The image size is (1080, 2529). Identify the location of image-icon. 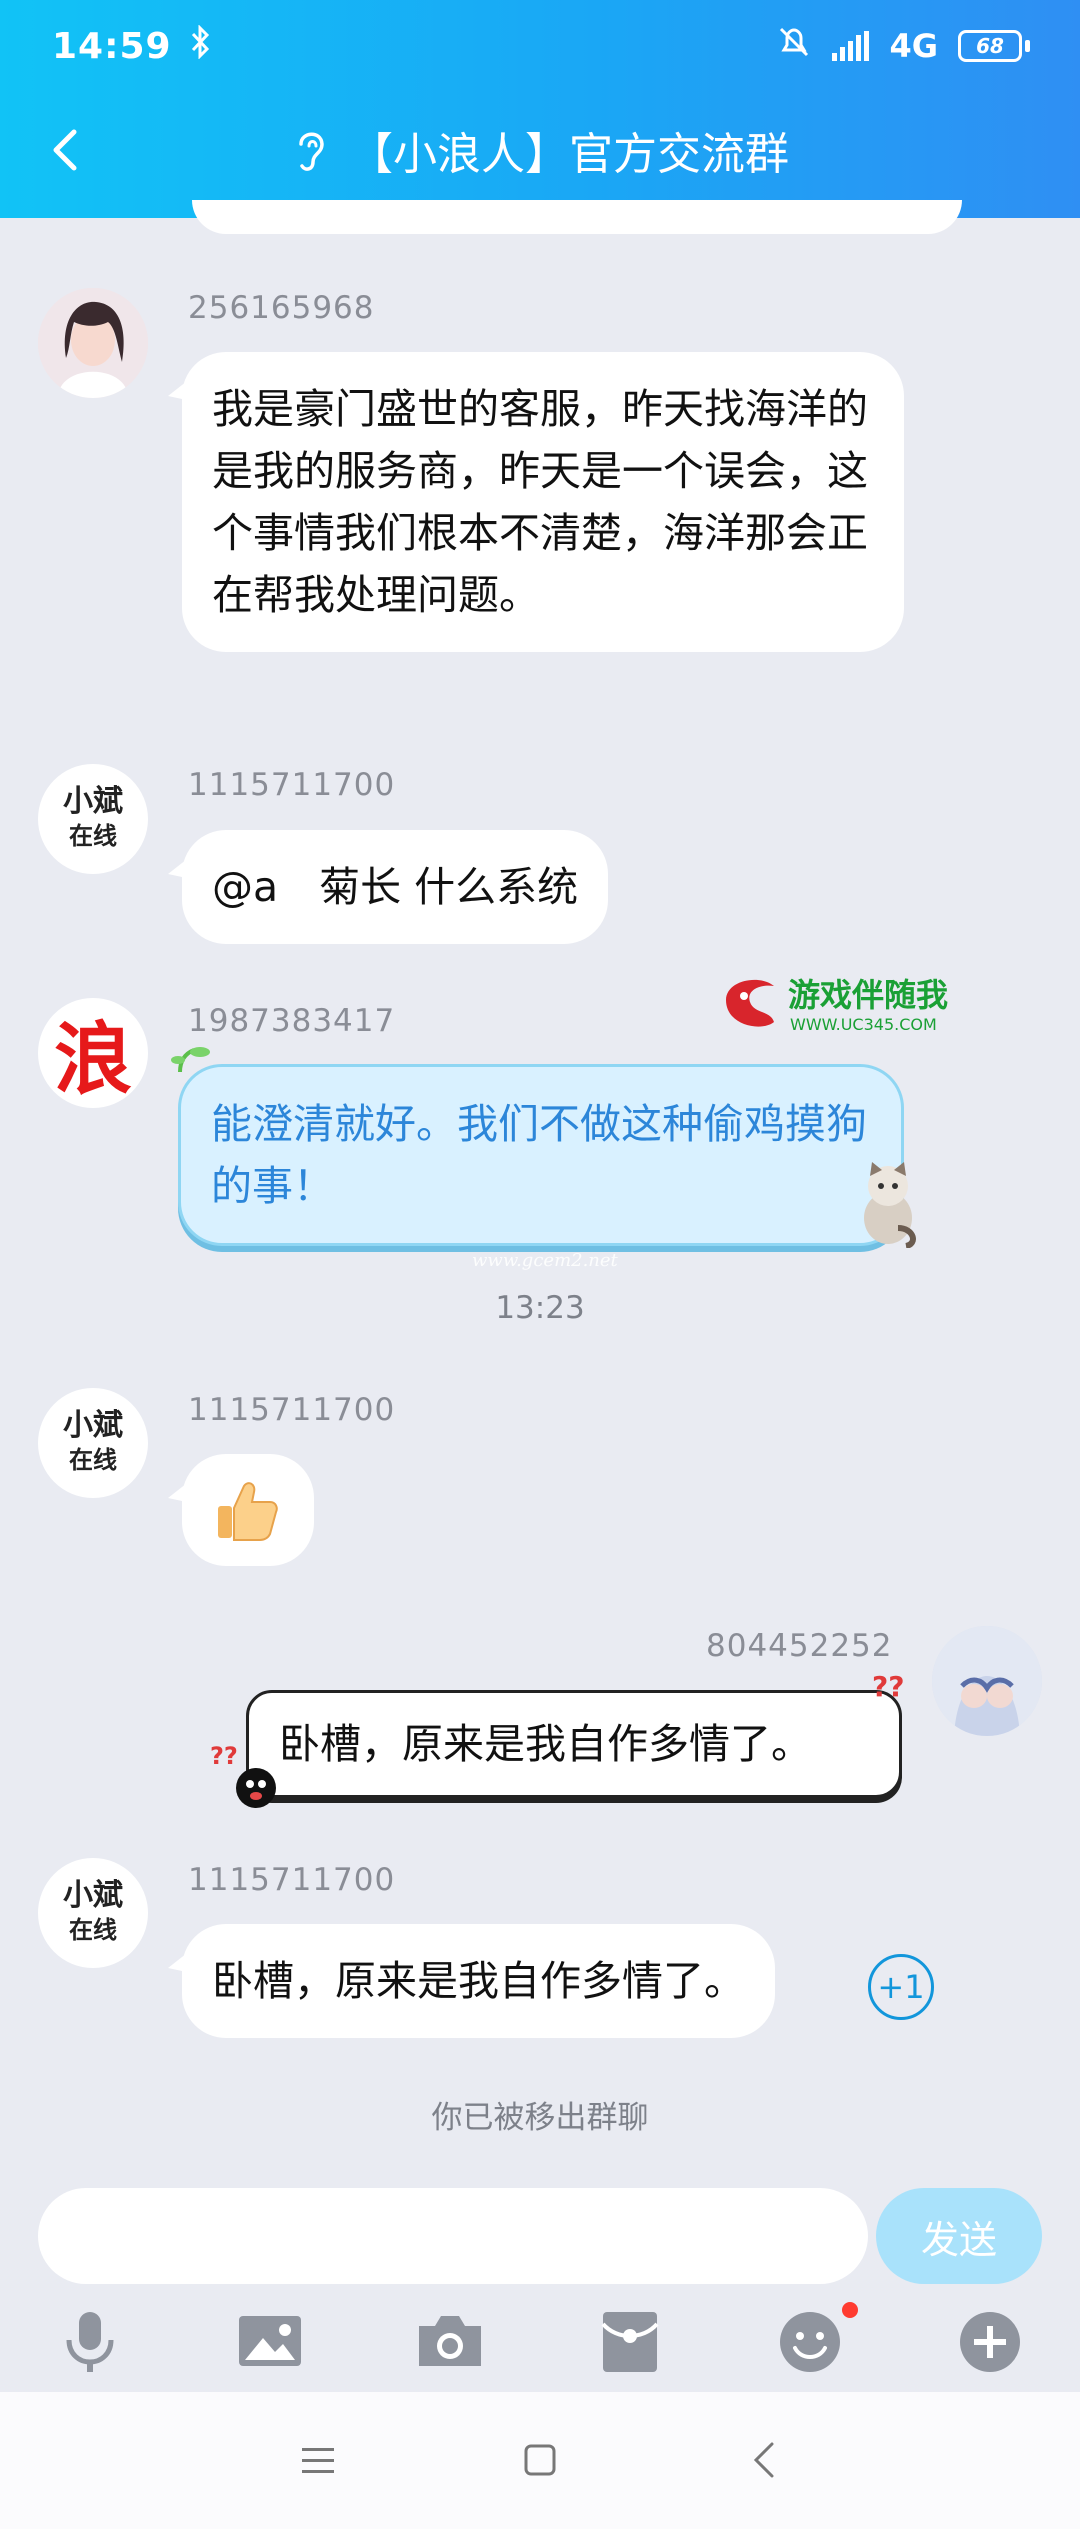
(270, 2341).